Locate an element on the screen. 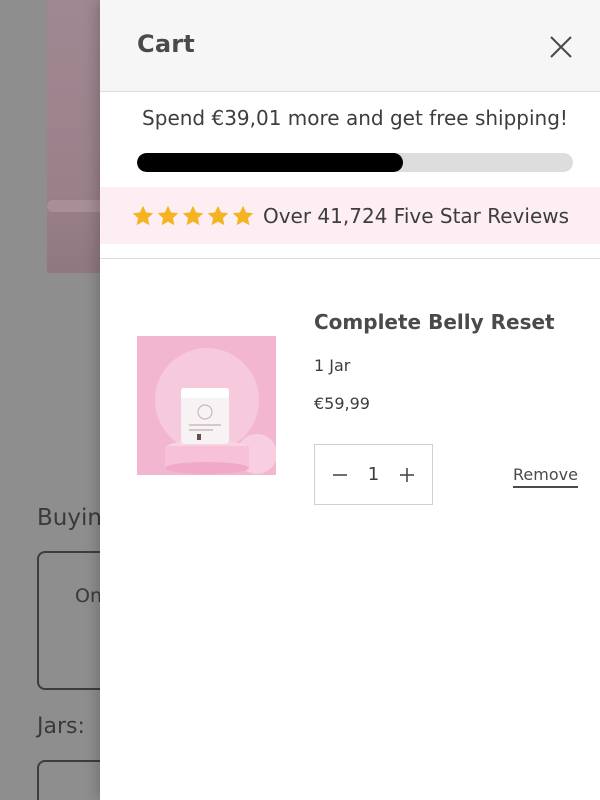  increase-quantity-button is located at coordinates (407, 475).